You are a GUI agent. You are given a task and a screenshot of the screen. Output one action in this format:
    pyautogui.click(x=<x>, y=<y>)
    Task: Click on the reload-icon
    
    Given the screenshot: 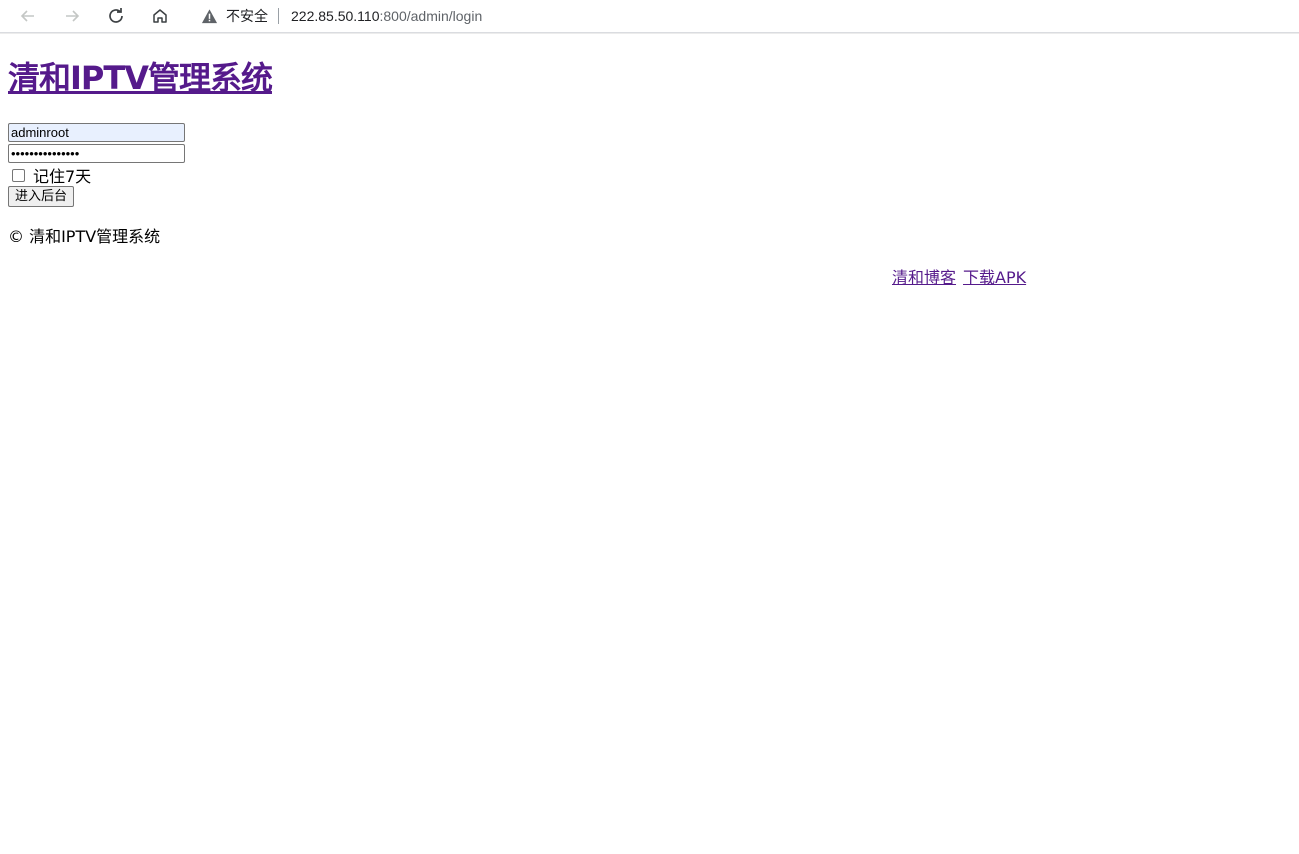 What is the action you would take?
    pyautogui.click(x=116, y=15)
    